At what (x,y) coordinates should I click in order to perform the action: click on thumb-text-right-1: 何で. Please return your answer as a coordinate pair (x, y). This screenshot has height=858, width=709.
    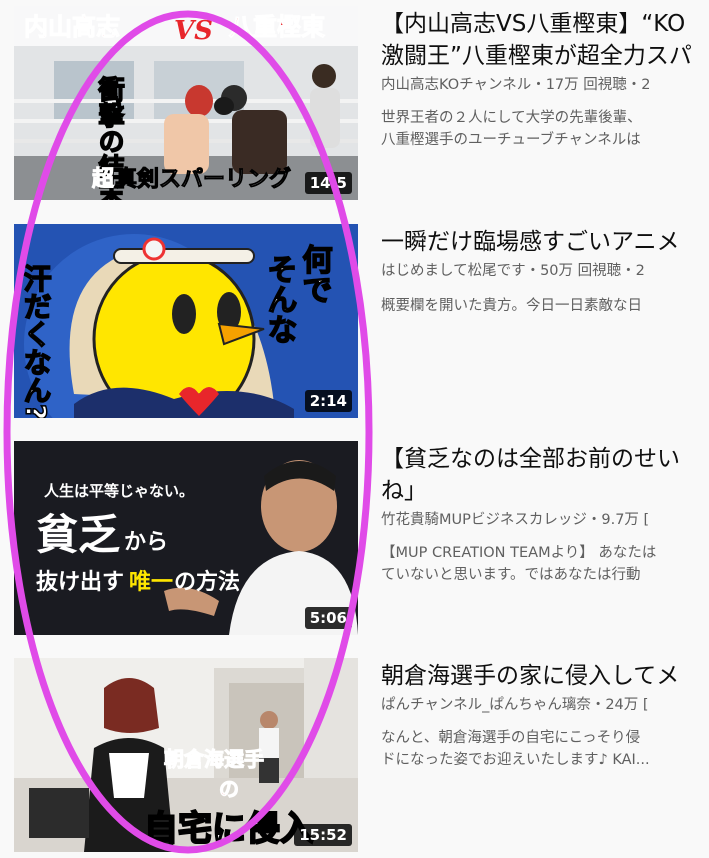
    Looking at the image, I should click on (315, 274).